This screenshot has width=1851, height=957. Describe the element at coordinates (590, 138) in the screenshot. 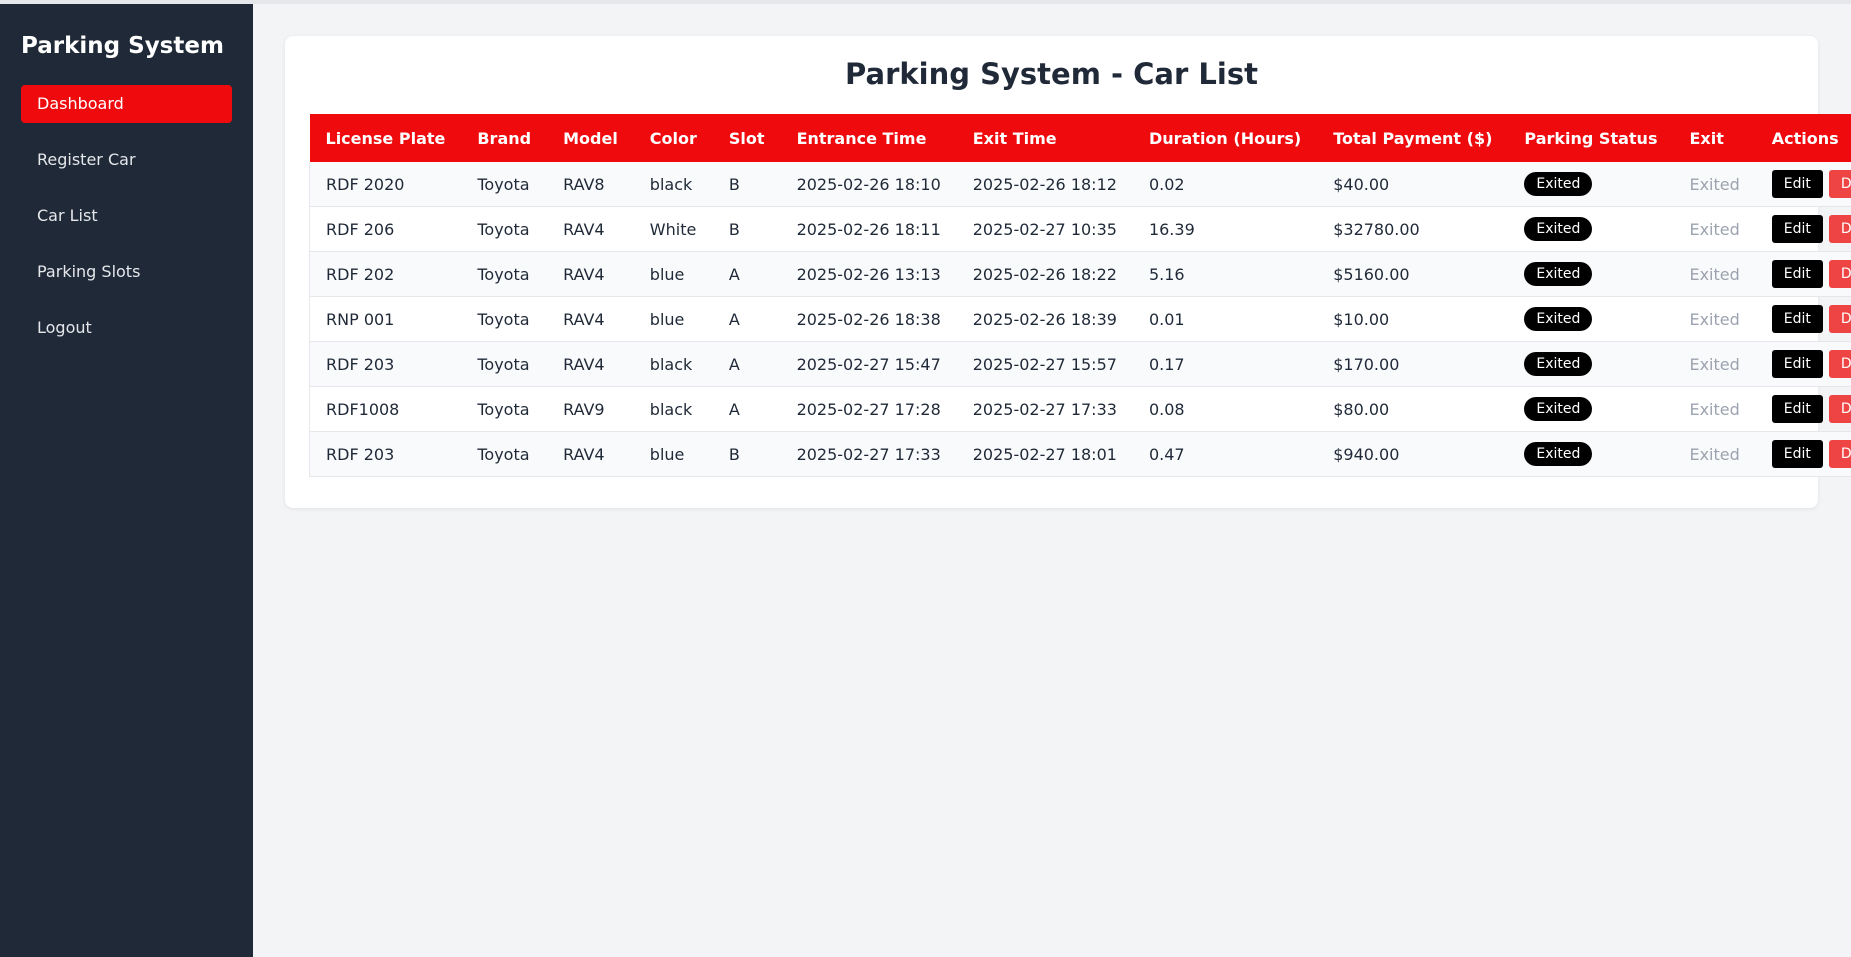

I see `column-header-model: Model` at that location.